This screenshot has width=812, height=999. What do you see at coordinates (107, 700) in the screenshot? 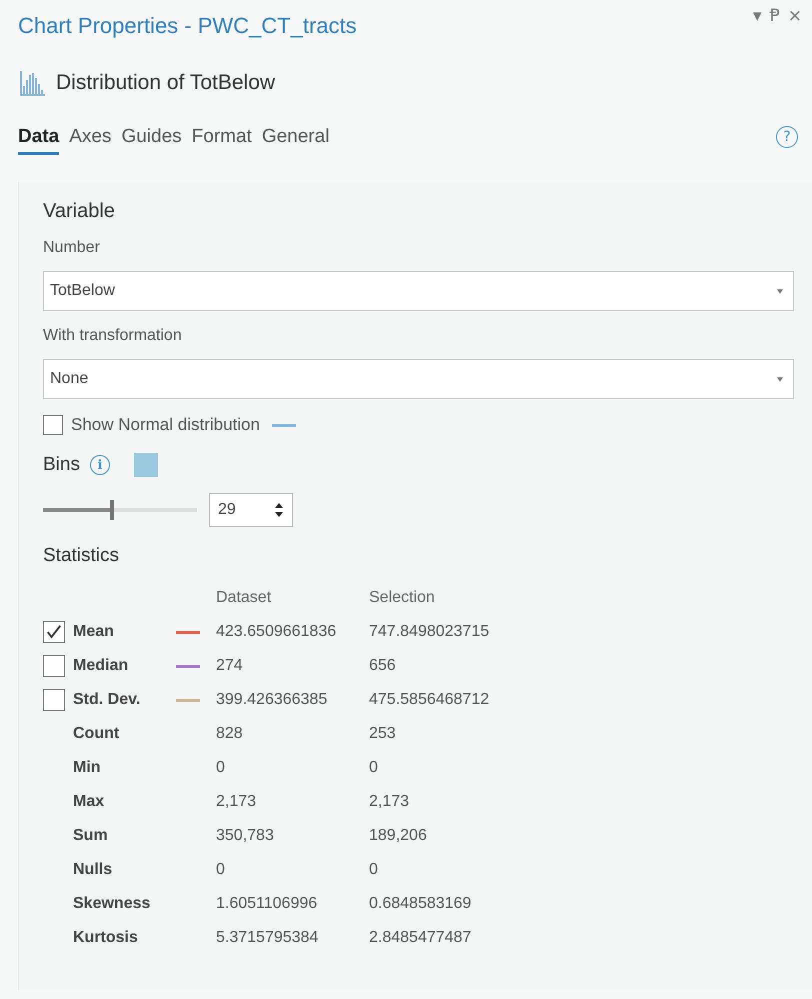
I see `statistic-label: Std. Dev.` at bounding box center [107, 700].